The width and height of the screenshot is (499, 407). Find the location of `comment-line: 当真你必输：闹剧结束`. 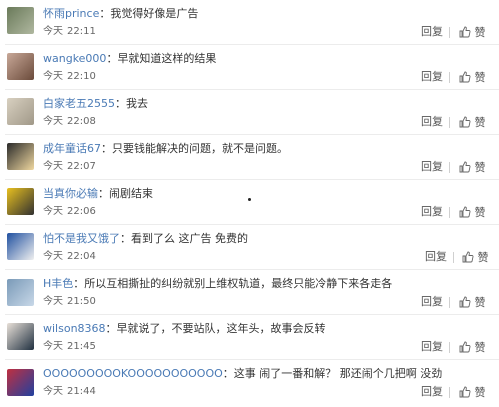

comment-line: 当真你必输：闹剧结束 is located at coordinates (98, 194).